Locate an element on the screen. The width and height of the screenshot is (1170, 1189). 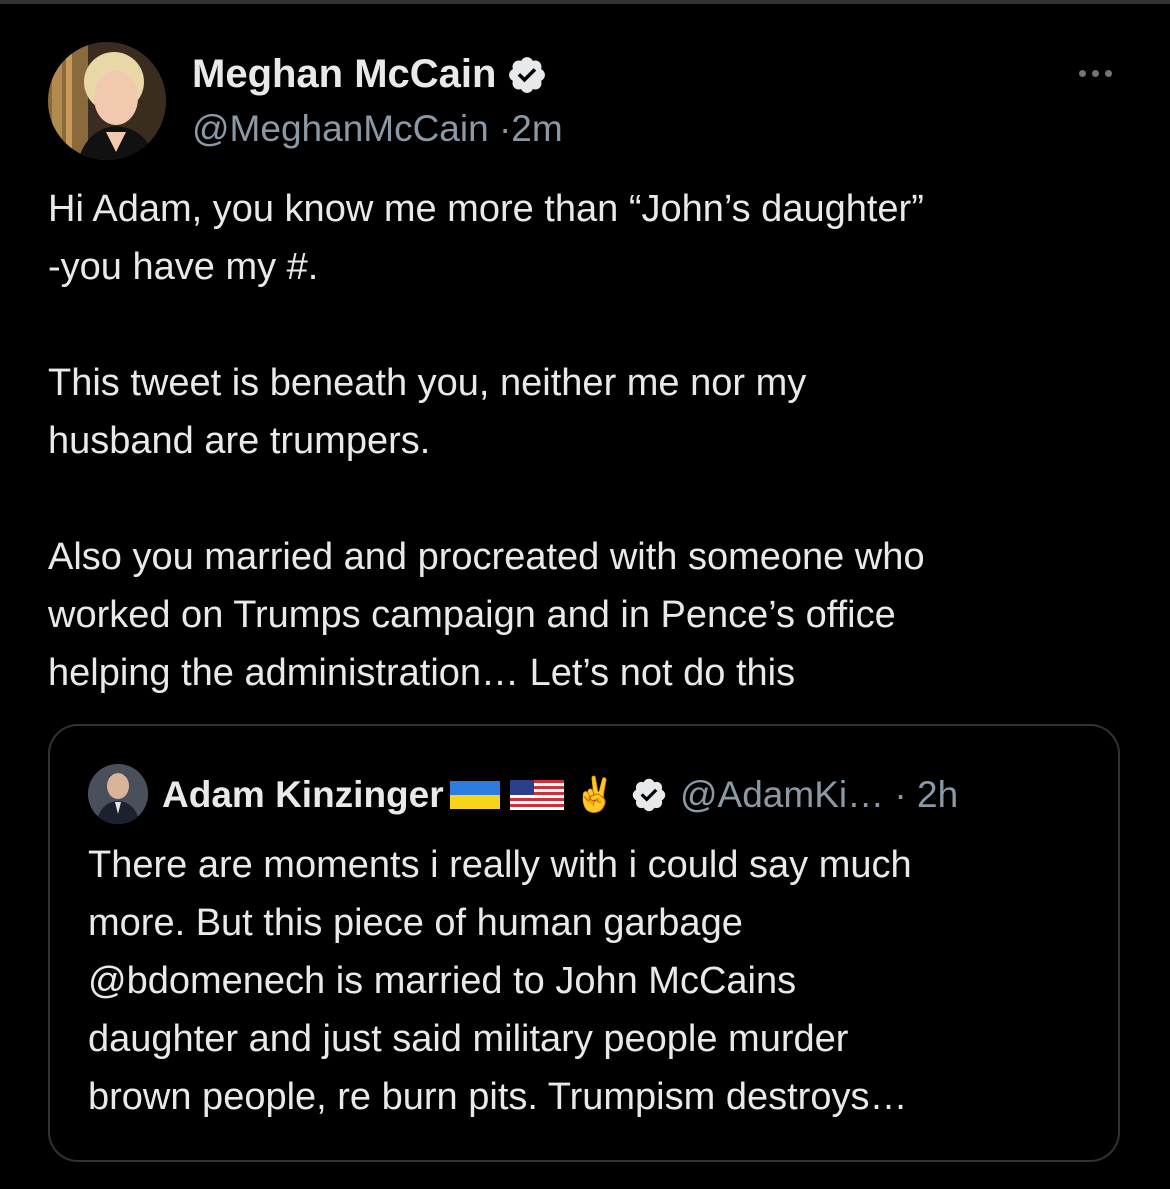
author-display-name: Meghan McCain is located at coordinates (370, 74).